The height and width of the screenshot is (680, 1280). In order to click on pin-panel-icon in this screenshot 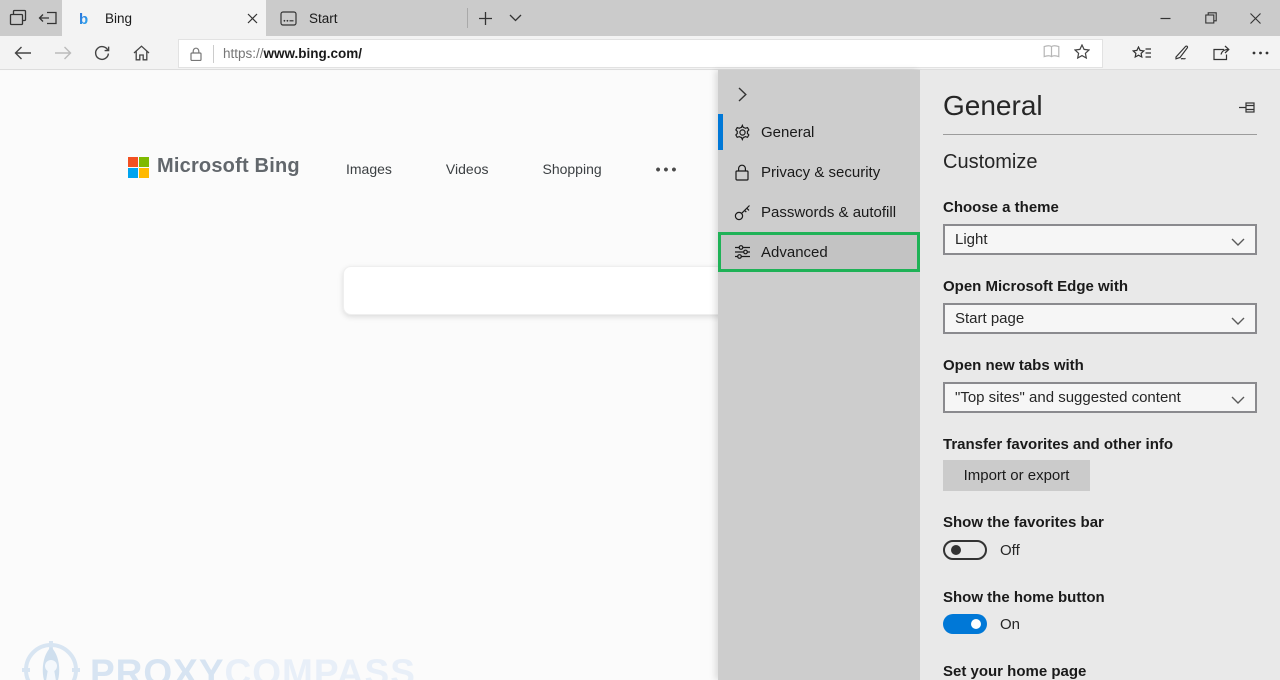, I will do `click(1247, 107)`.